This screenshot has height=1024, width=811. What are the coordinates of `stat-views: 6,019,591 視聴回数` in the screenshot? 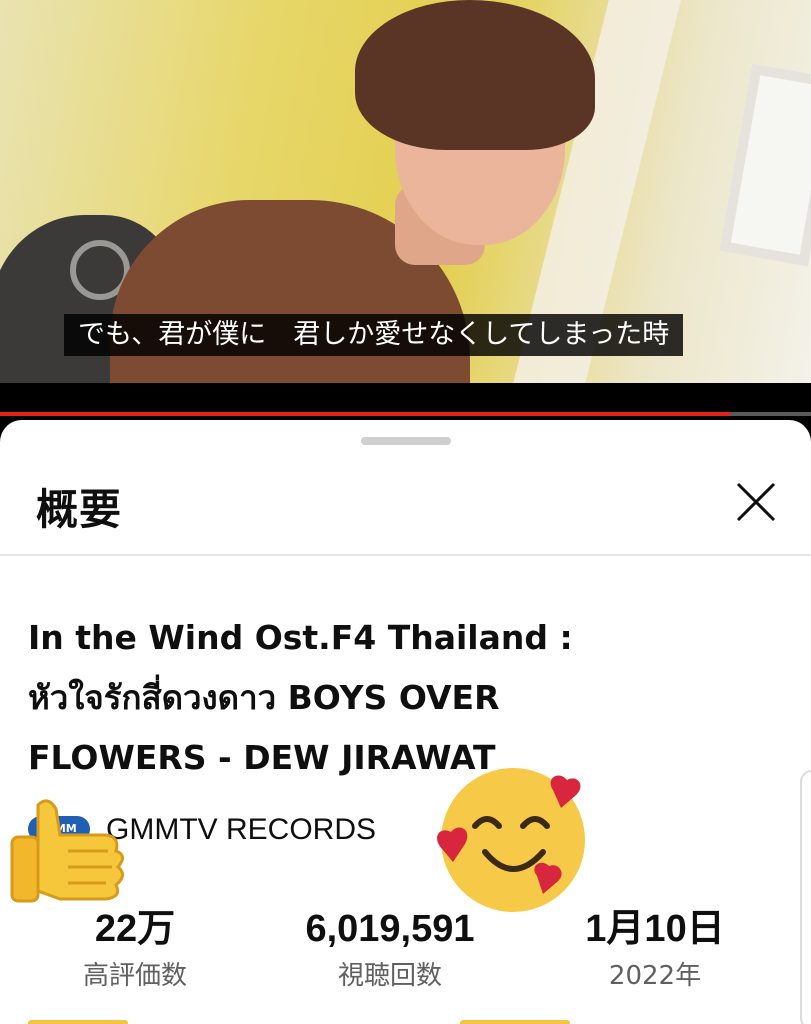 It's located at (390, 951).